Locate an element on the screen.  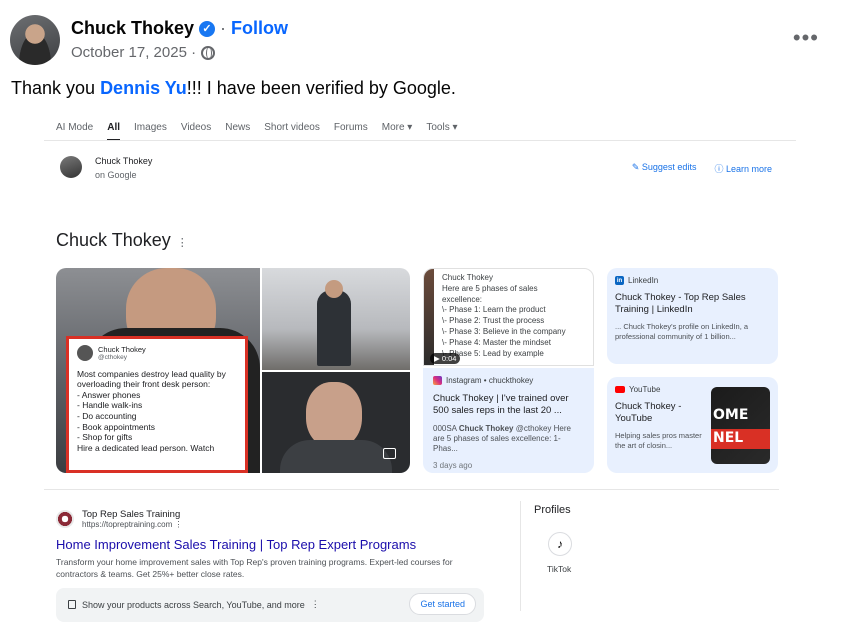
result-site-name: Top Rep Sales Training is located at coordinates (131, 514).